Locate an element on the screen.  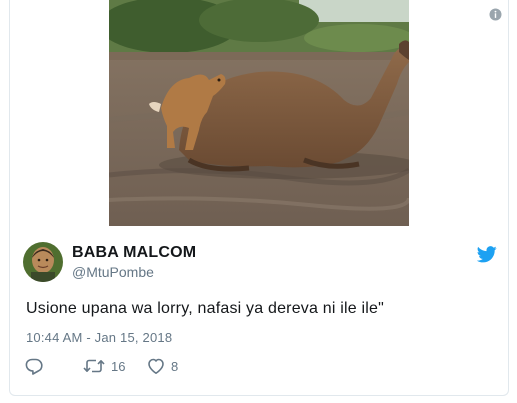
info-icon is located at coordinates (495, 14).